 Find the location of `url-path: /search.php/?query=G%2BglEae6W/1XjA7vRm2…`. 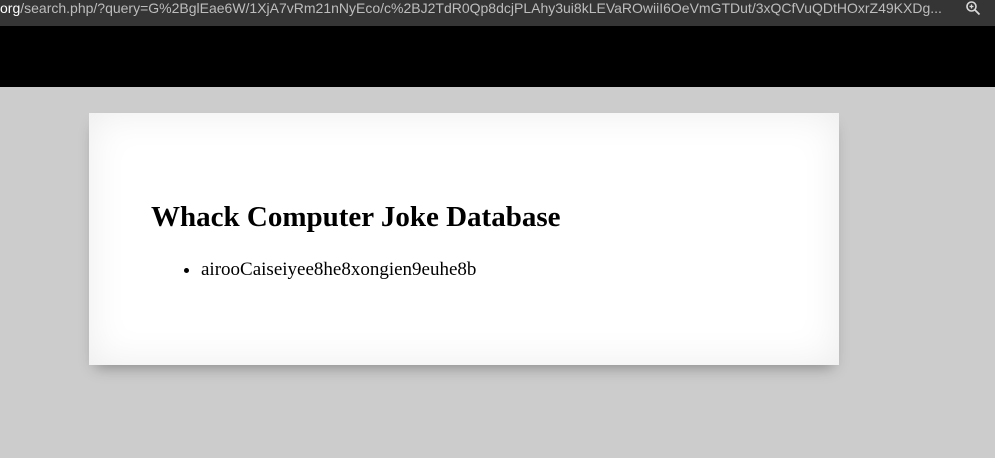

url-path: /search.php/?query=G%2BglEae6W/1XjA7vRm2… is located at coordinates (481, 8).